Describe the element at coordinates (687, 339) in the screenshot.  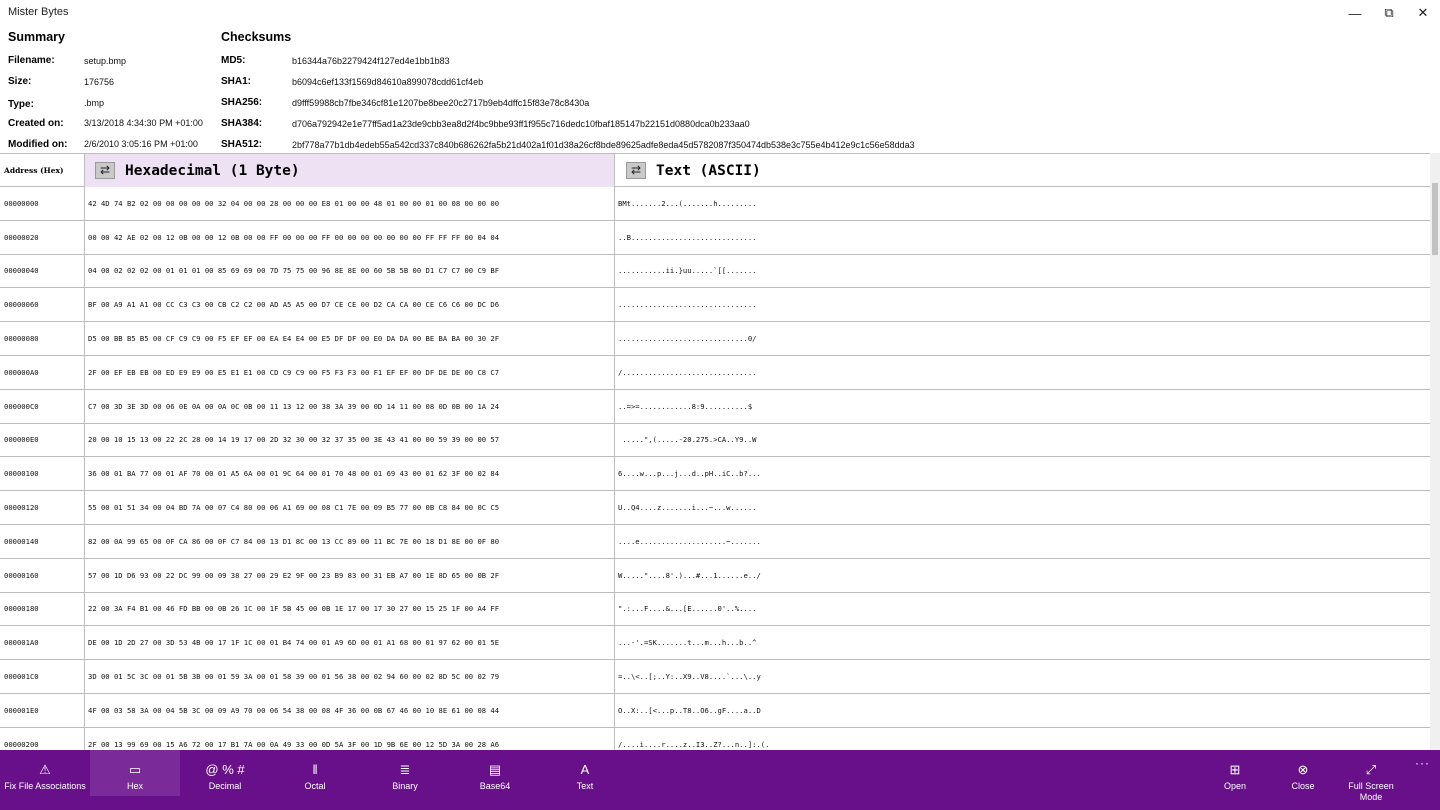
I see `ascii-text-cell: ..............................0/` at that location.